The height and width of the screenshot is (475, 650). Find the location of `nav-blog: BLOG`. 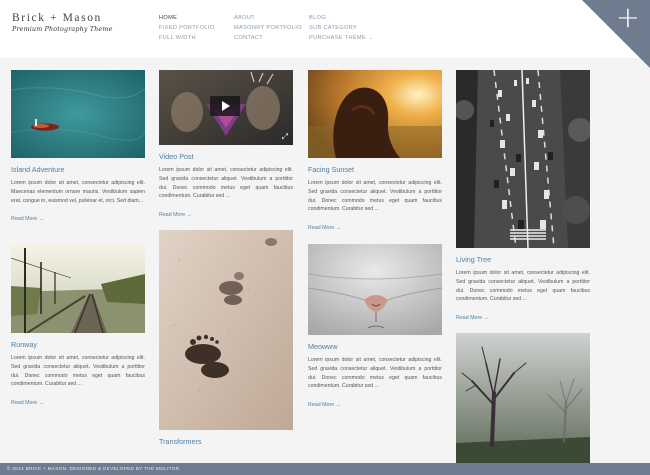

nav-blog: BLOG is located at coordinates (341, 18).